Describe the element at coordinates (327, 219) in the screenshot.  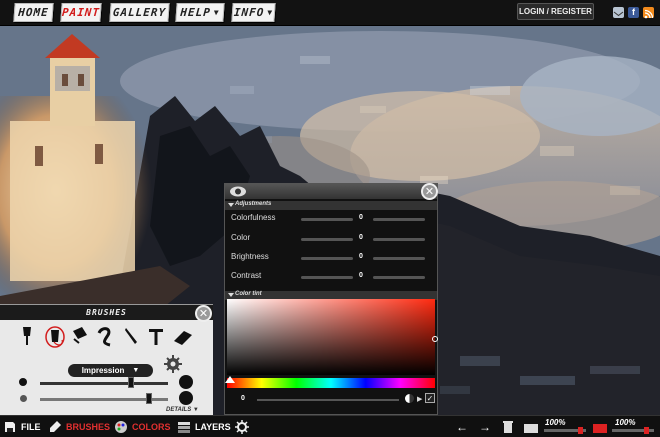
I see `colorfulness-slider-left` at that location.